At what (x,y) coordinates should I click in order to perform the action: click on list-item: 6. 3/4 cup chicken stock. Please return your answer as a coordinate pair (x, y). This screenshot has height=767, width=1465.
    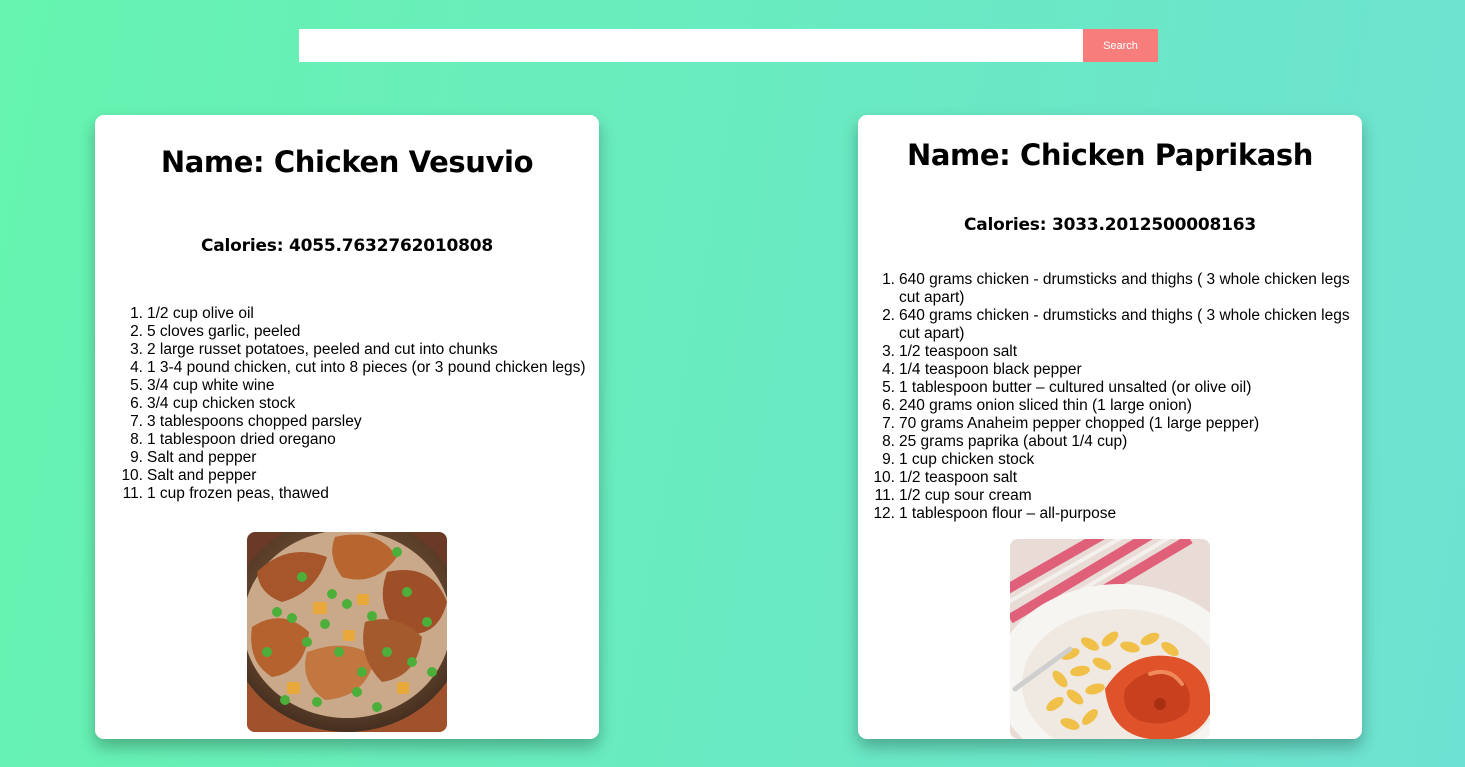
    Looking at the image, I should click on (361, 404).